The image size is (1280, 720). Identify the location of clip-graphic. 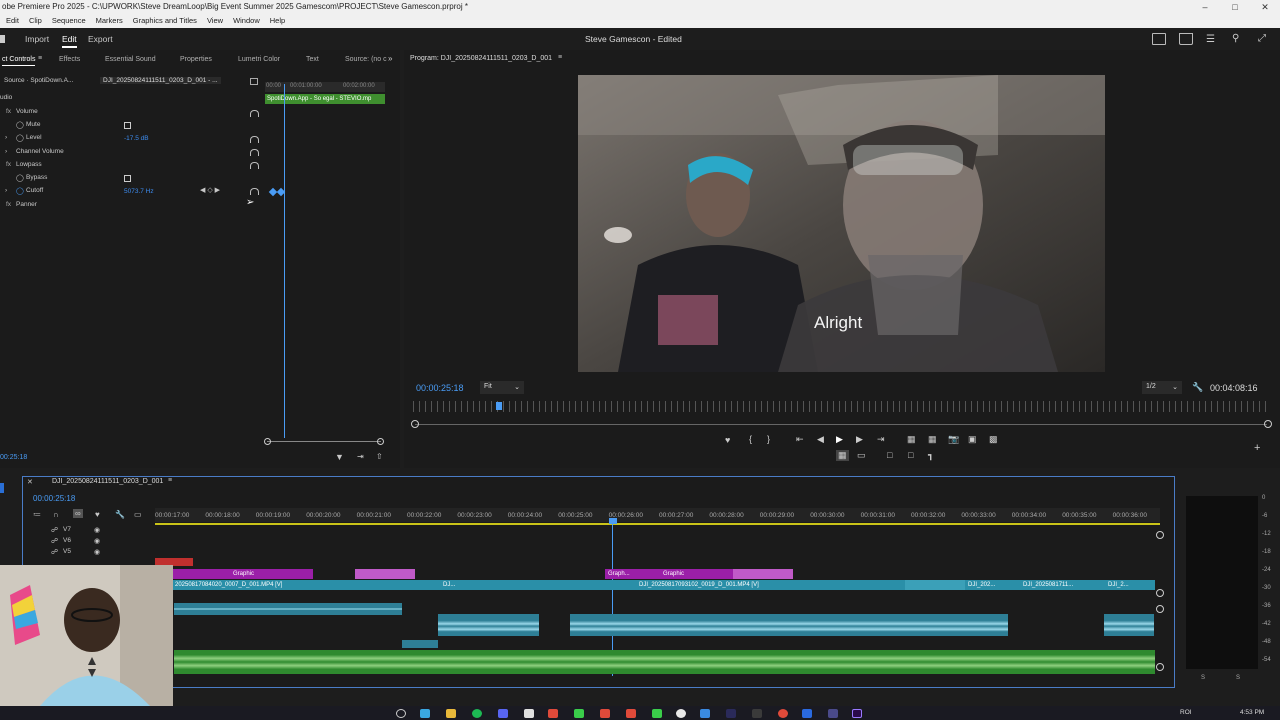
(385, 574).